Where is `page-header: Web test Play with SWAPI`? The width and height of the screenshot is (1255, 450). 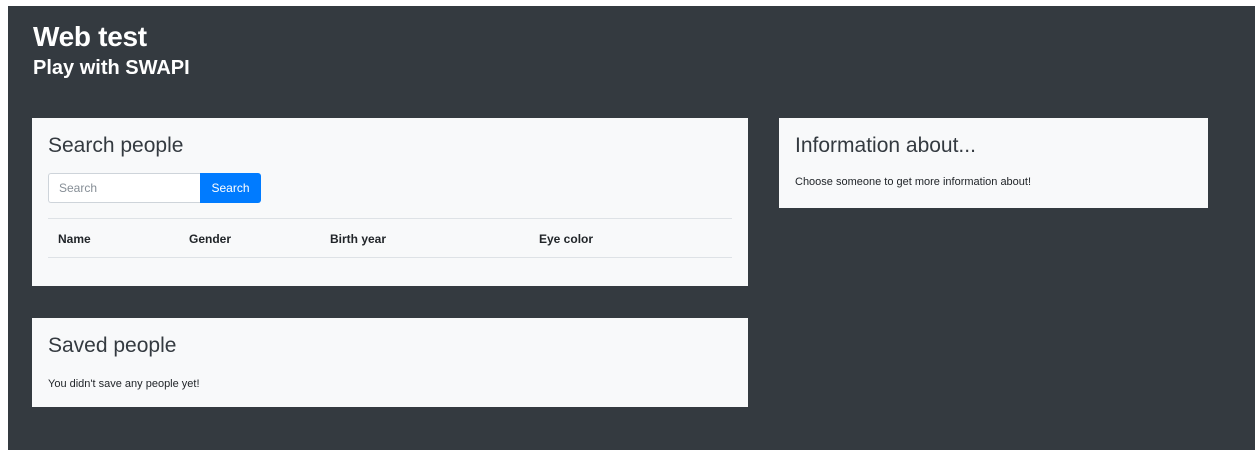 page-header: Web test Play with SWAPI is located at coordinates (111, 50).